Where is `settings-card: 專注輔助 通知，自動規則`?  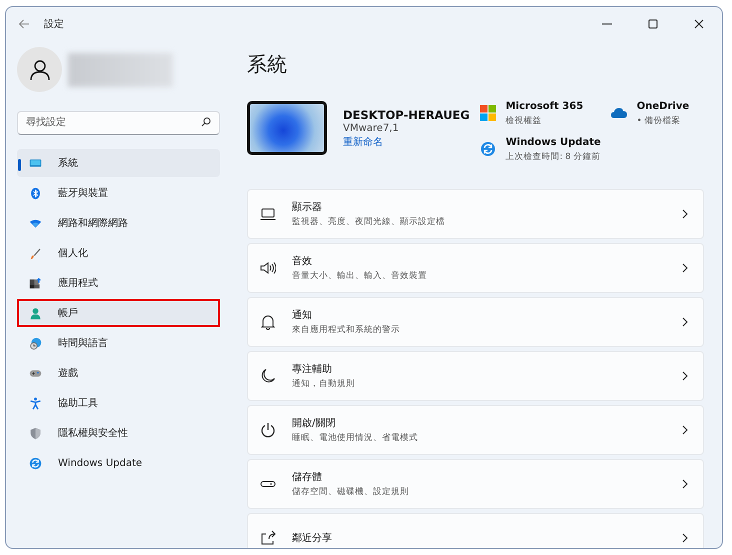
settings-card: 專注輔助 通知，自動規則 is located at coordinates (475, 376).